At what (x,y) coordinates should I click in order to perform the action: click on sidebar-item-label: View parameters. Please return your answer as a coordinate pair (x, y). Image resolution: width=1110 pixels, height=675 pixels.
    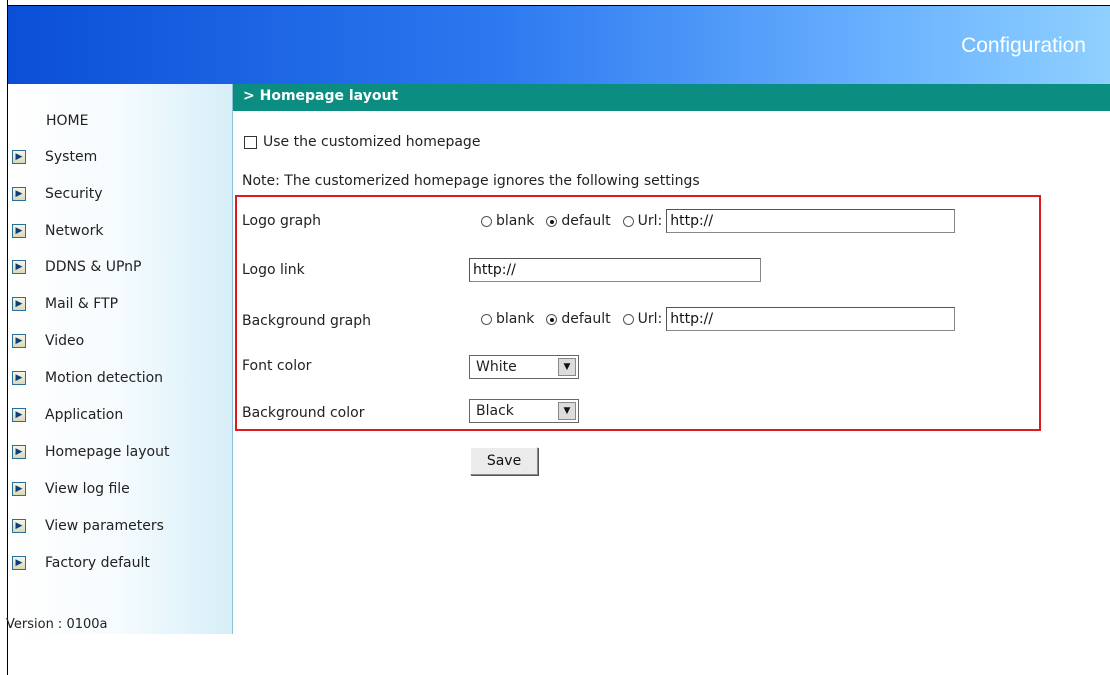
    Looking at the image, I should click on (104, 526).